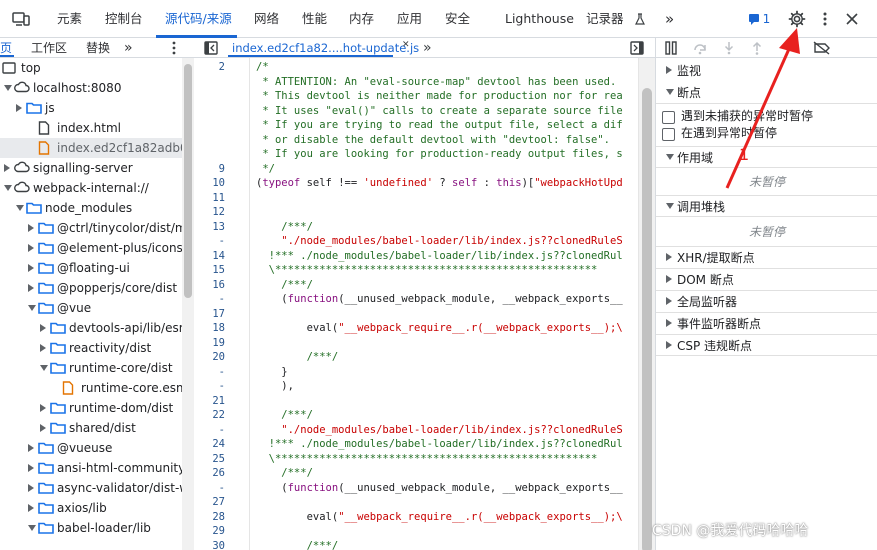 The image size is (877, 550). I want to click on watermark: CSDN @我爱代码哈哈哈, so click(730, 531).